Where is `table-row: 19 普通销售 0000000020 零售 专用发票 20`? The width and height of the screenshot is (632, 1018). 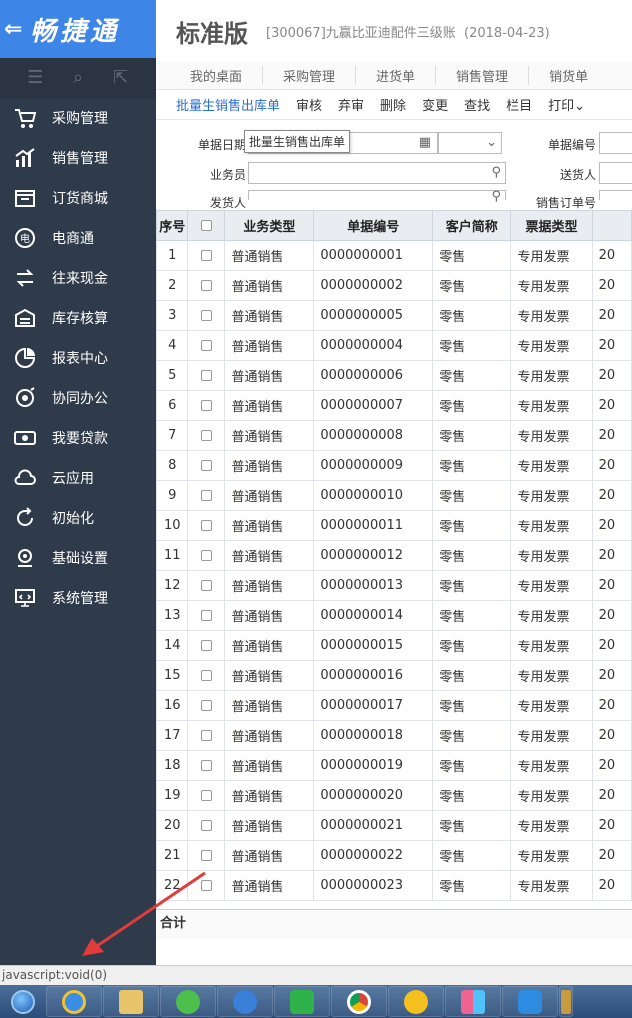 table-row: 19 普通销售 0000000020 零售 专用发票 20 is located at coordinates (394, 795).